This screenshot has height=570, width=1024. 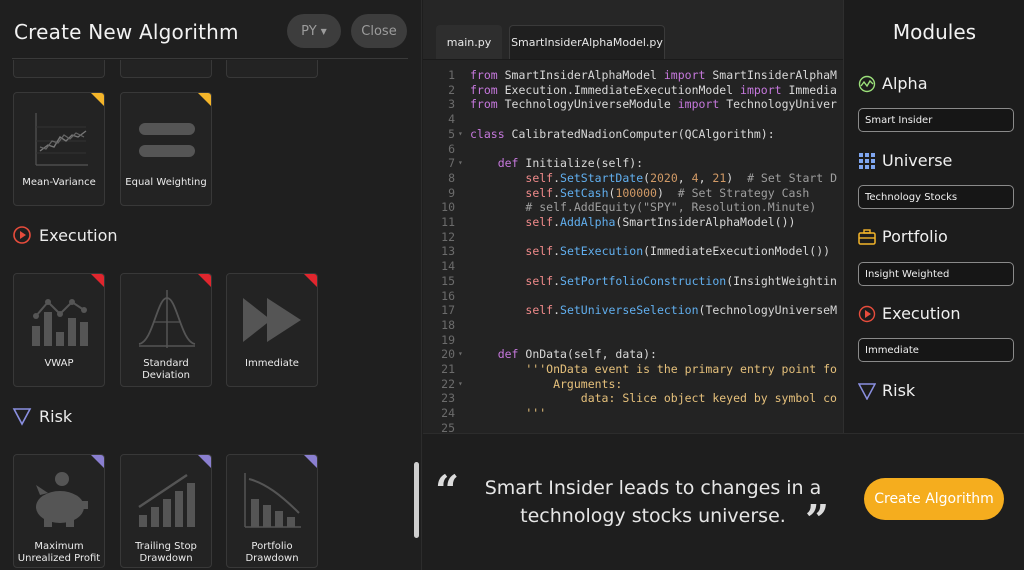 What do you see at coordinates (166, 182) in the screenshot?
I see `card-label: Equal Weighting` at bounding box center [166, 182].